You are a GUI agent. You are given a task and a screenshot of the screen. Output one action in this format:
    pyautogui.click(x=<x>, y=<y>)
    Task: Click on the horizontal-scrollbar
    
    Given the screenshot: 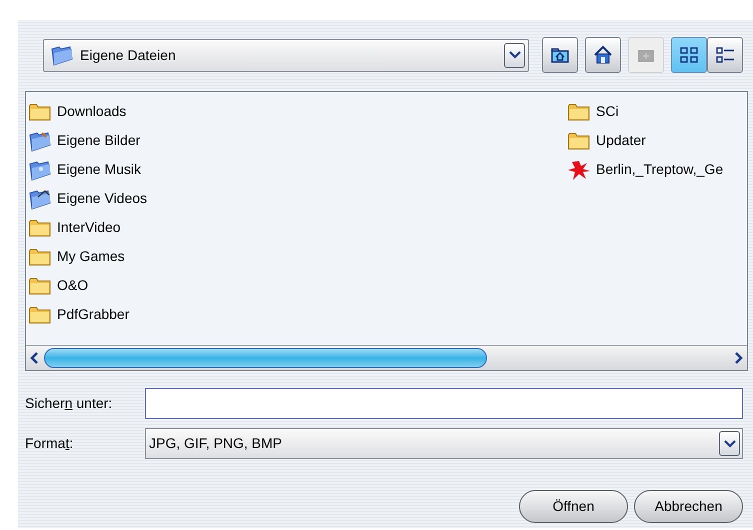 What is the action you would take?
    pyautogui.click(x=386, y=357)
    